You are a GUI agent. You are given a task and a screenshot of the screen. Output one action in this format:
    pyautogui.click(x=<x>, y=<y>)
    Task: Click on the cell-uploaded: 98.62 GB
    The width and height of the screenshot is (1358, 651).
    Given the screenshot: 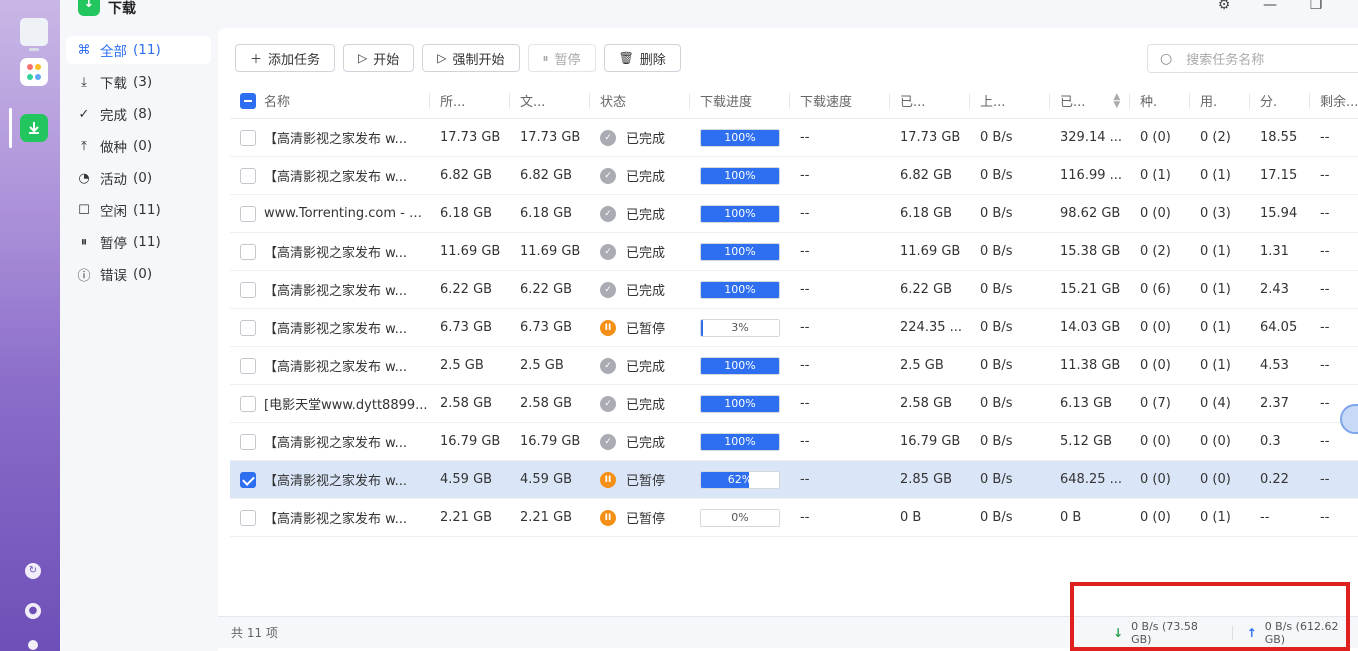 What is the action you would take?
    pyautogui.click(x=1090, y=214)
    